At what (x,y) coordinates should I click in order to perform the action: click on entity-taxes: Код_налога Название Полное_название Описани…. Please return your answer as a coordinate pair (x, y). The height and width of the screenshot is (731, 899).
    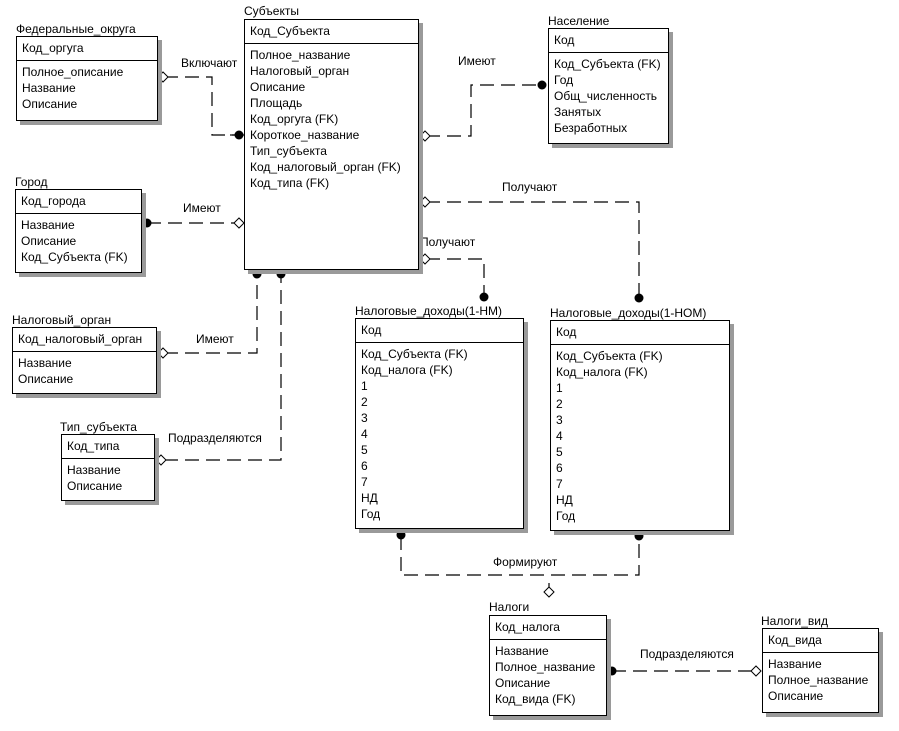
    Looking at the image, I should click on (548, 665).